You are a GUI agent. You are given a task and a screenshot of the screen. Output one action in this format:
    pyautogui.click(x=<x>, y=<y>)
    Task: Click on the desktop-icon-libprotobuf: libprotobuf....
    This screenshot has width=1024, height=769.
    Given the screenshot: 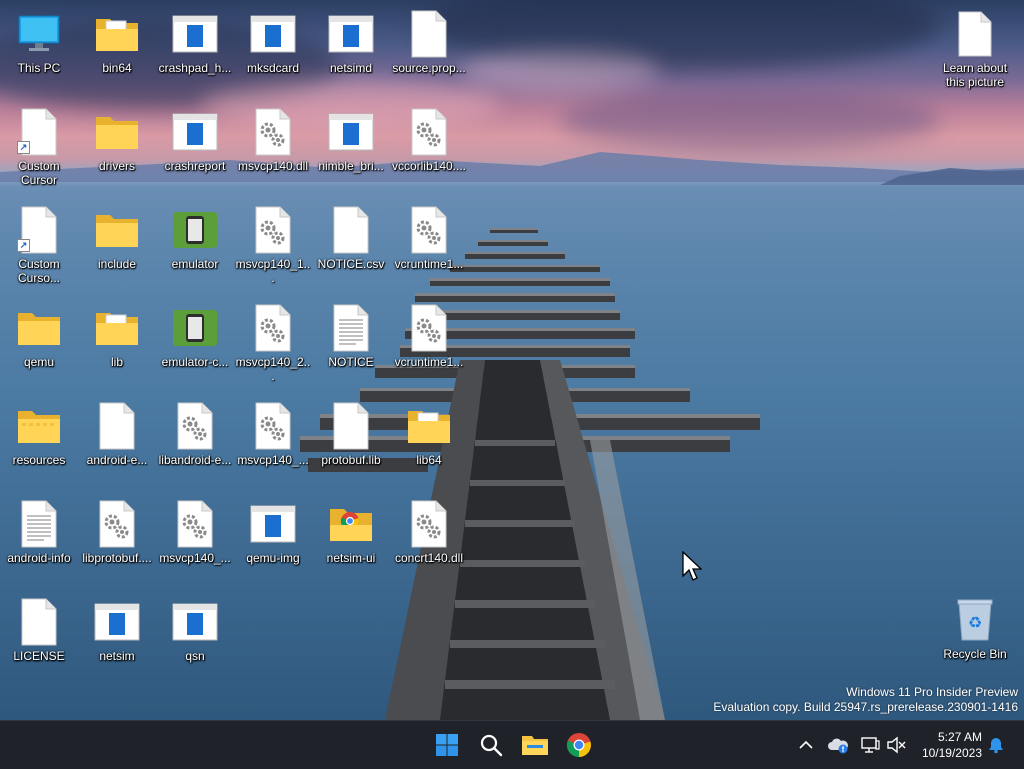 What is the action you would take?
    pyautogui.click(x=117, y=539)
    